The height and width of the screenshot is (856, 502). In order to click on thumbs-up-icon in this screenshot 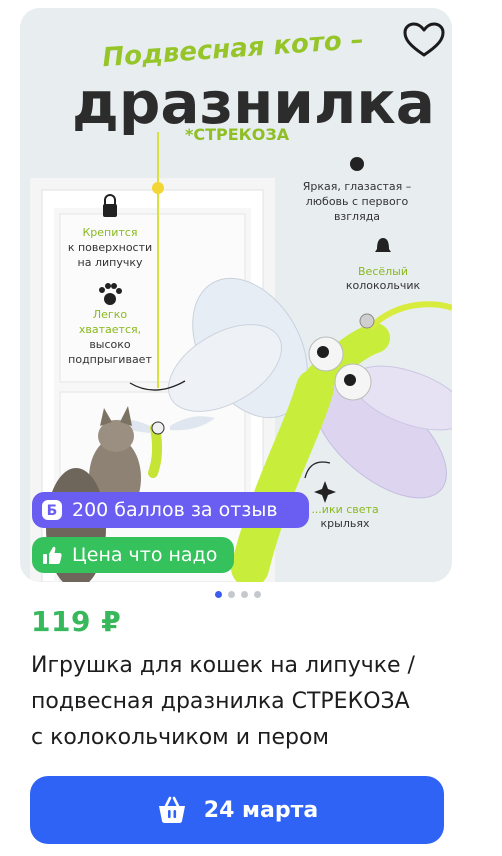, I will do `click(52, 555)`.